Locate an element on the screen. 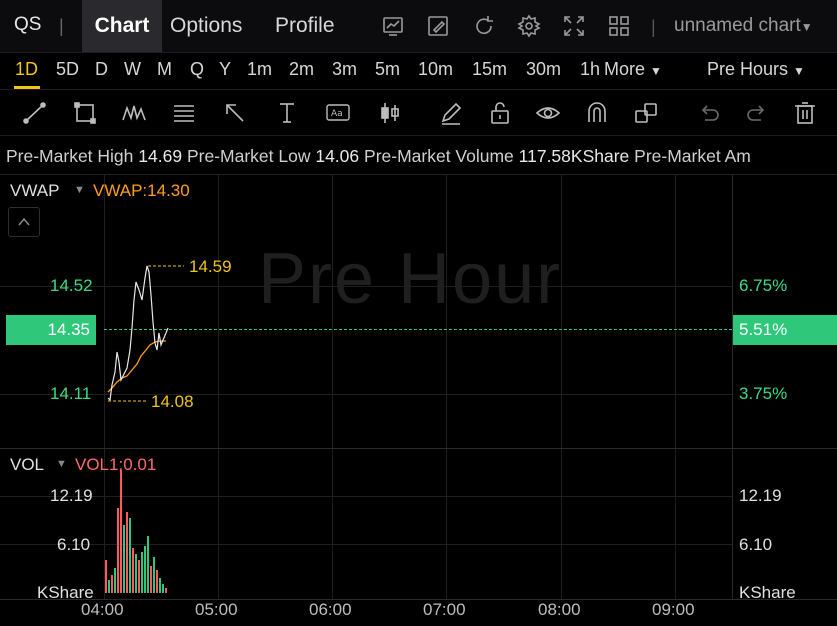  time-tick: 06:00 is located at coordinates (330, 609).